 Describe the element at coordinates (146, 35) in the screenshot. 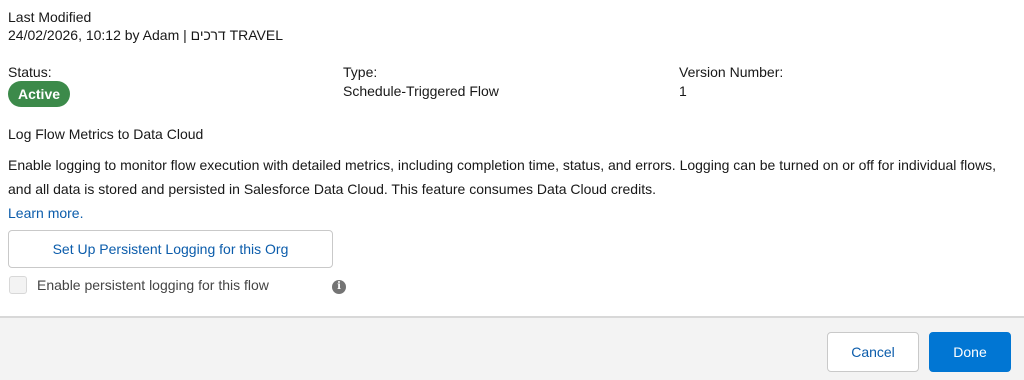

I see `last-modified-value: 24/02/2026, 10:12 by Adam | דרכים TRAVEL` at that location.